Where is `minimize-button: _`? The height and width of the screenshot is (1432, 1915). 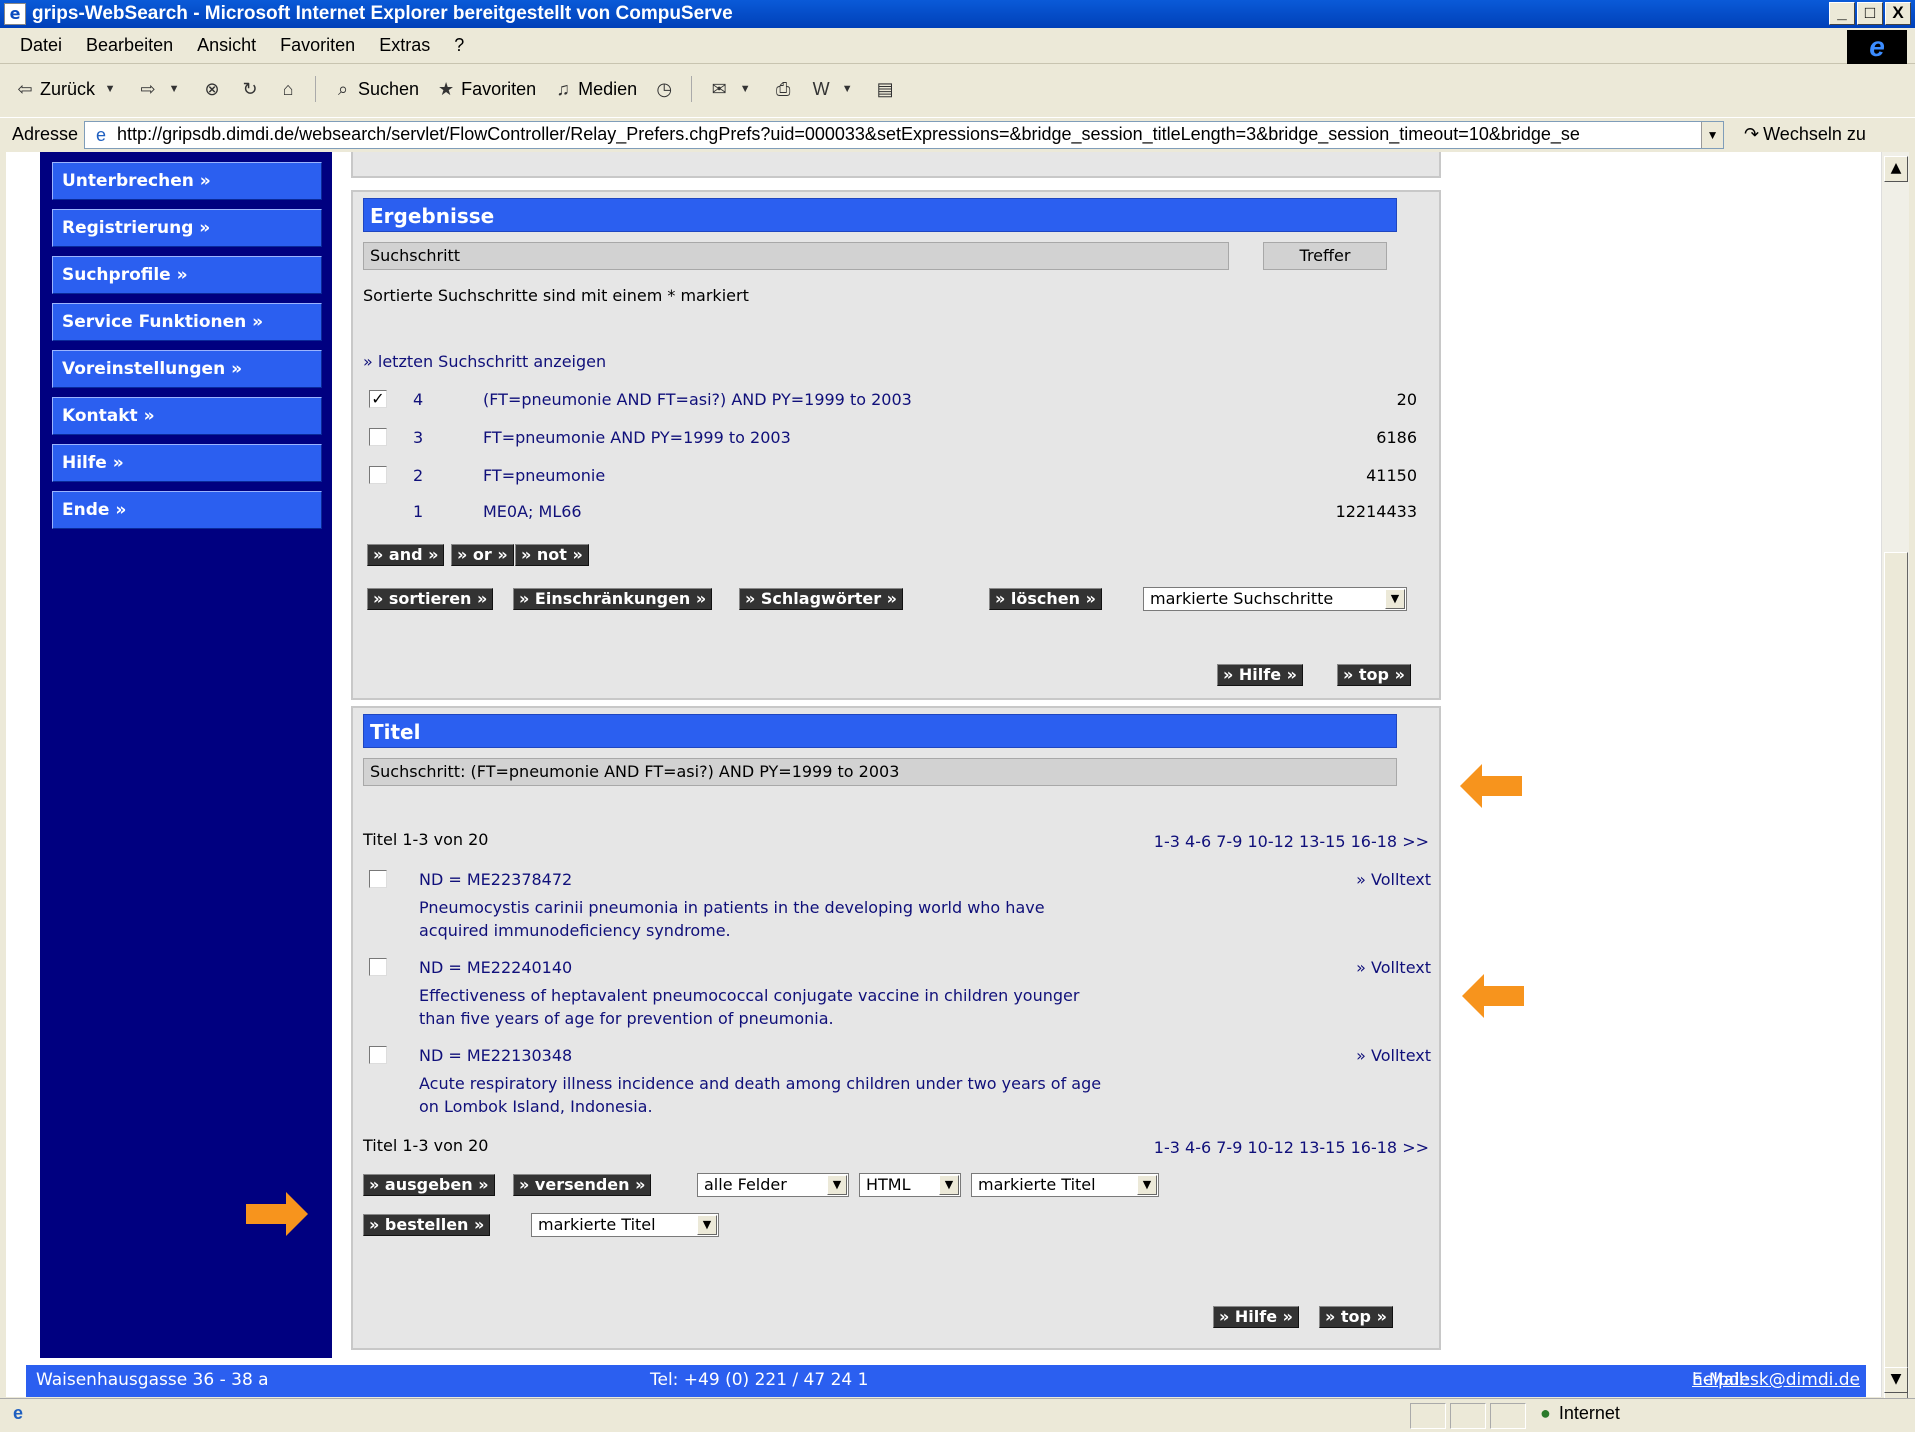 minimize-button: _ is located at coordinates (1842, 13).